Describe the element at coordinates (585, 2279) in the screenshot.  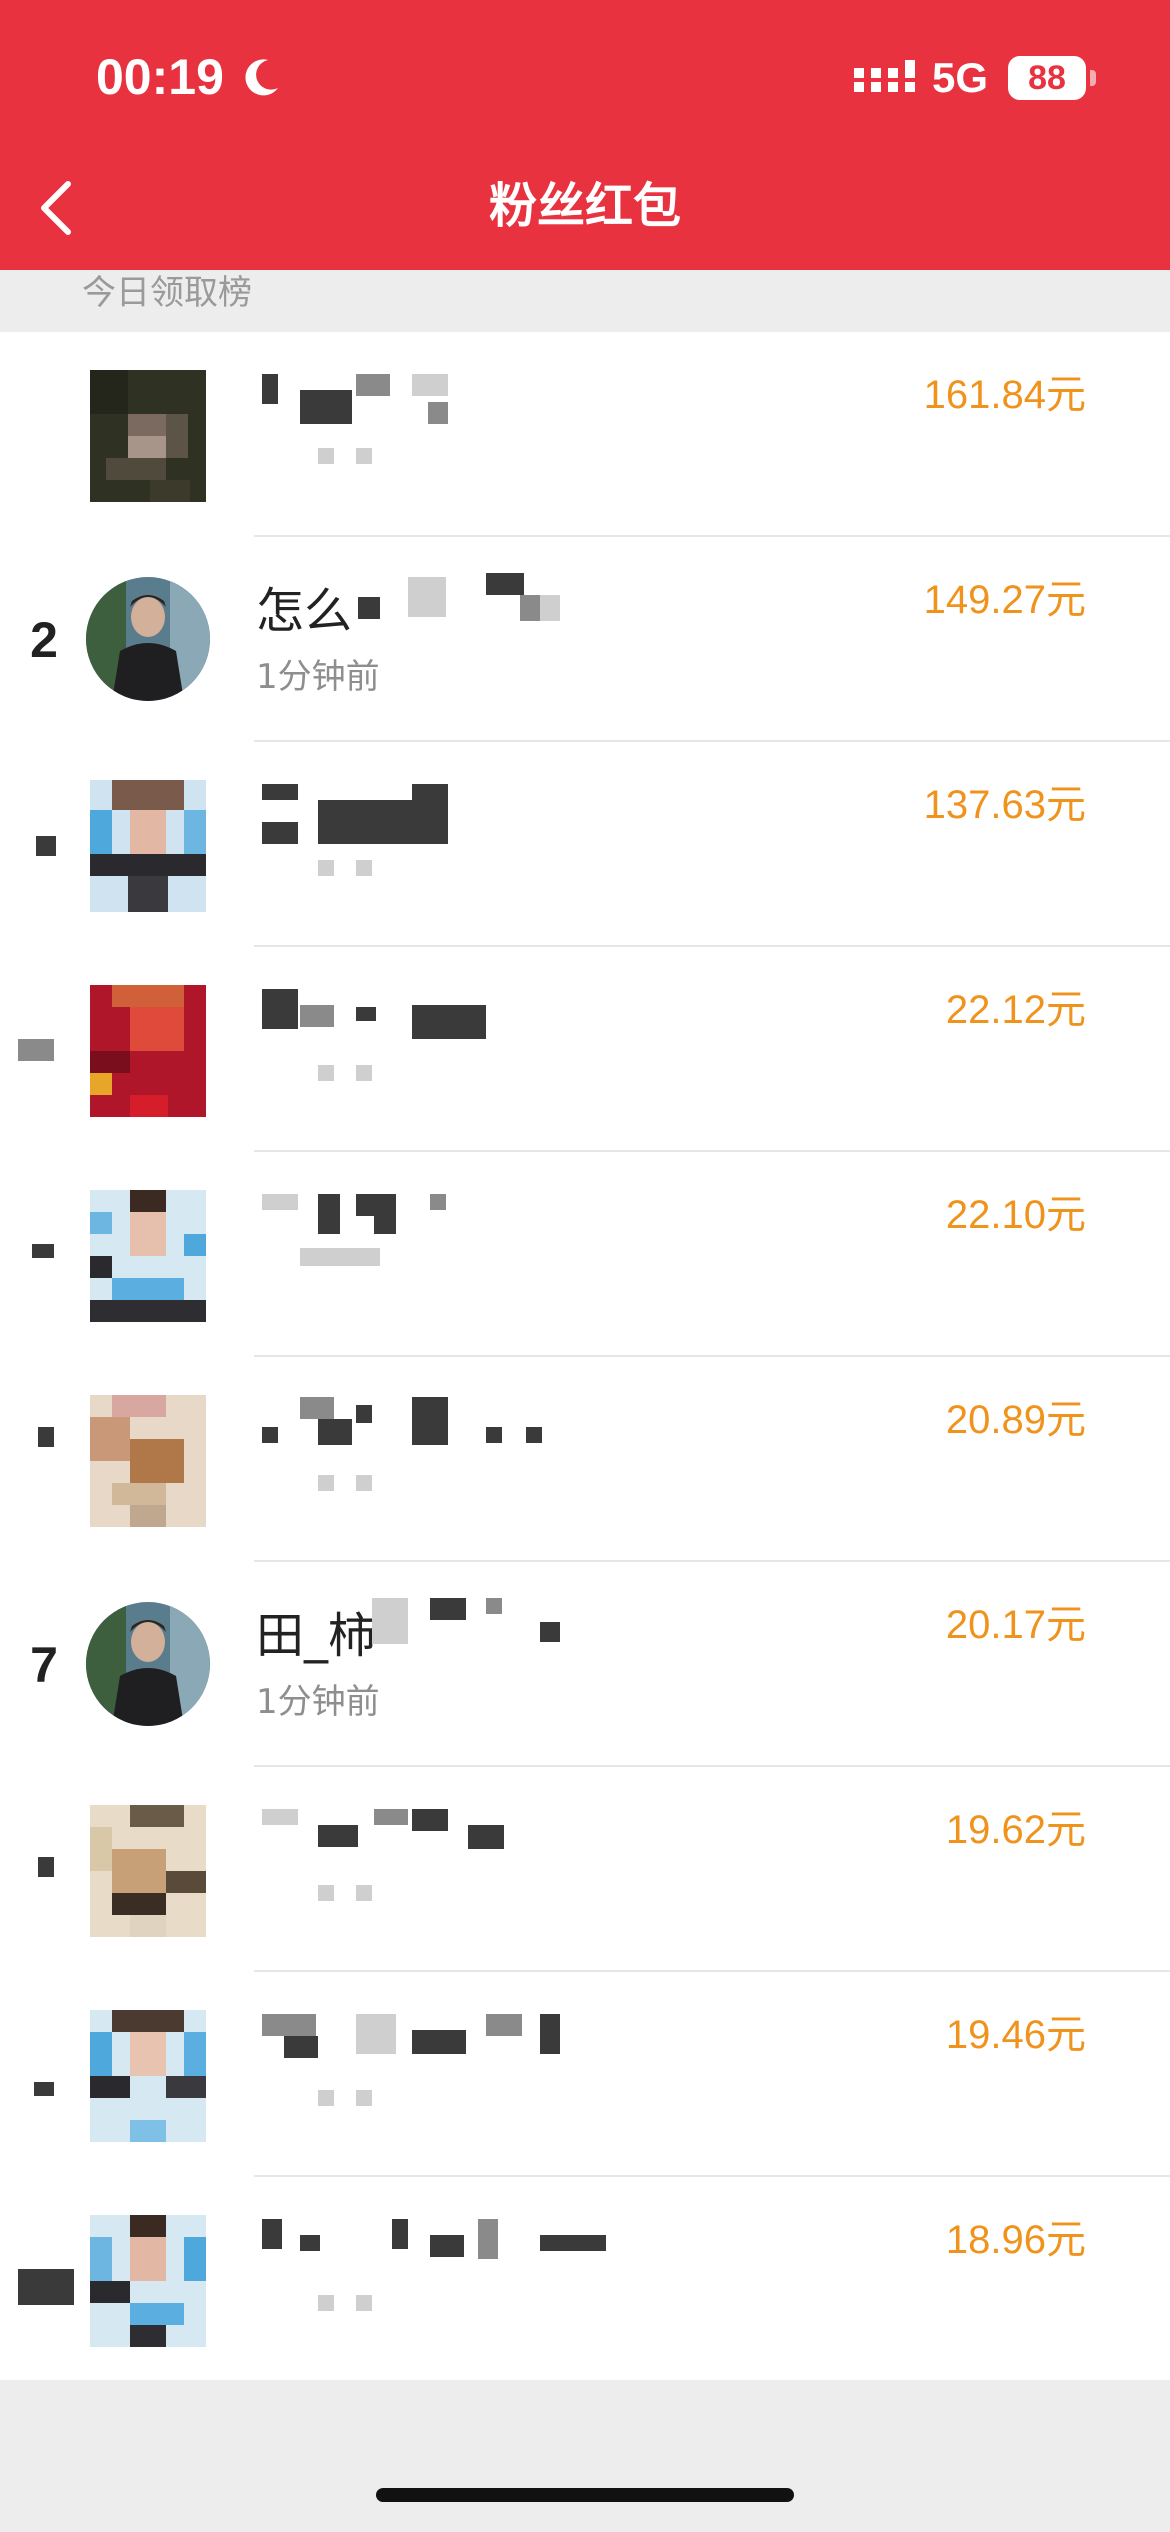
I see `leaderboard-row: 18.96元` at that location.